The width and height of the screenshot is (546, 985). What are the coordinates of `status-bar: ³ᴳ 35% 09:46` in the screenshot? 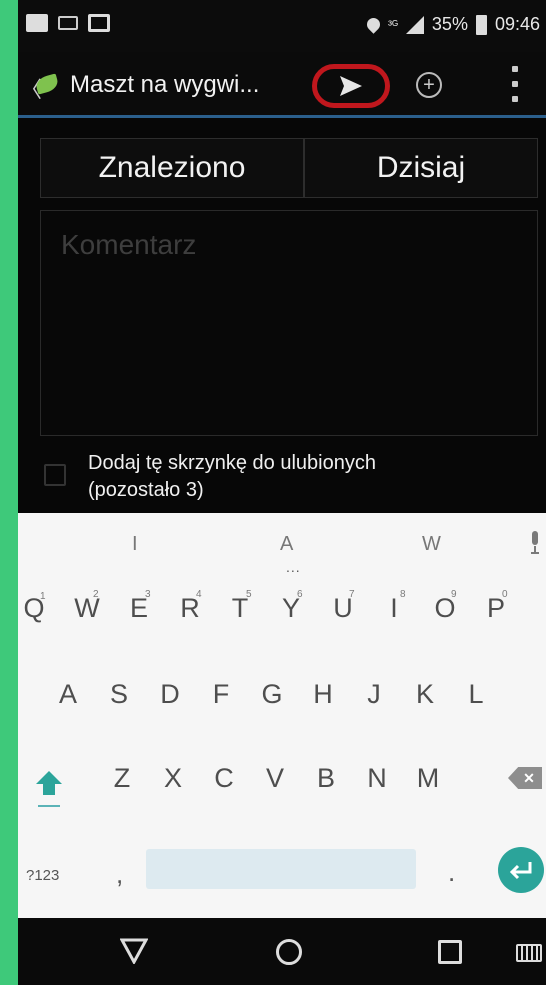 It's located at (282, 26).